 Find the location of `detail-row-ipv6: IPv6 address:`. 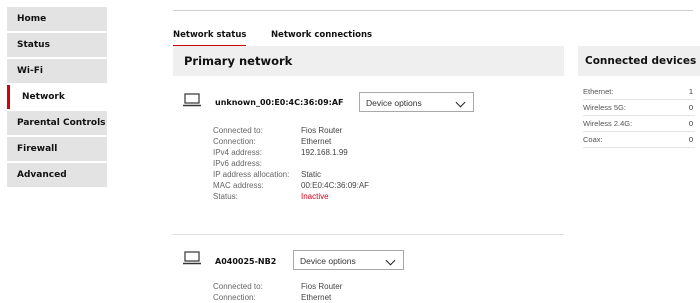

detail-row-ipv6: IPv6 address: is located at coordinates (291, 163).